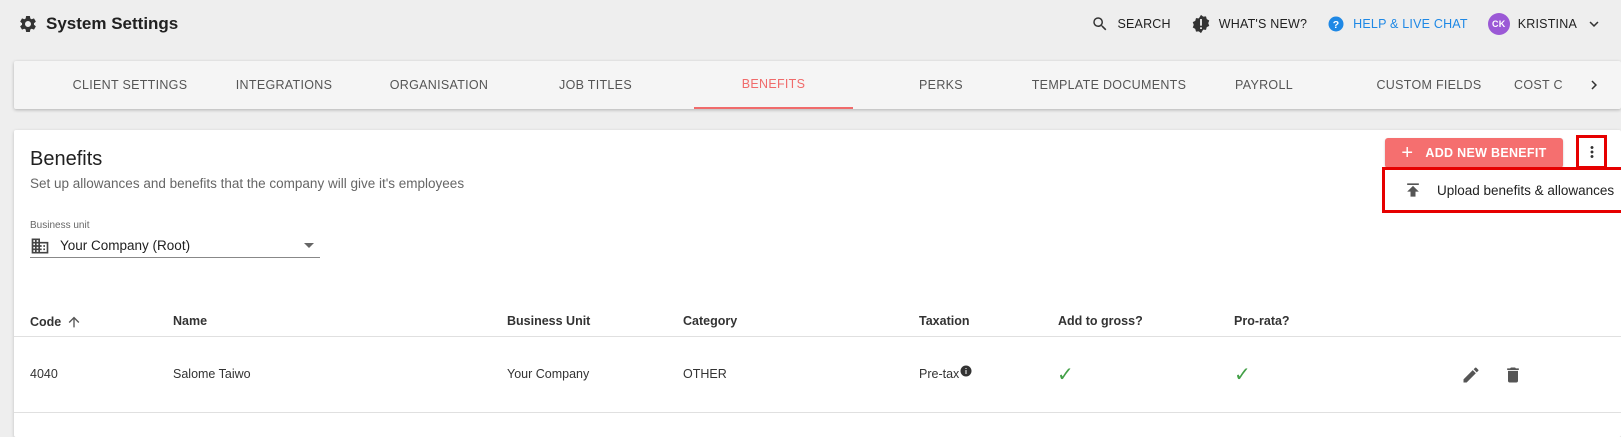 The width and height of the screenshot is (1621, 437). I want to click on add-new-benefit-button: + ADD NEW BENEFIT, so click(1474, 153).